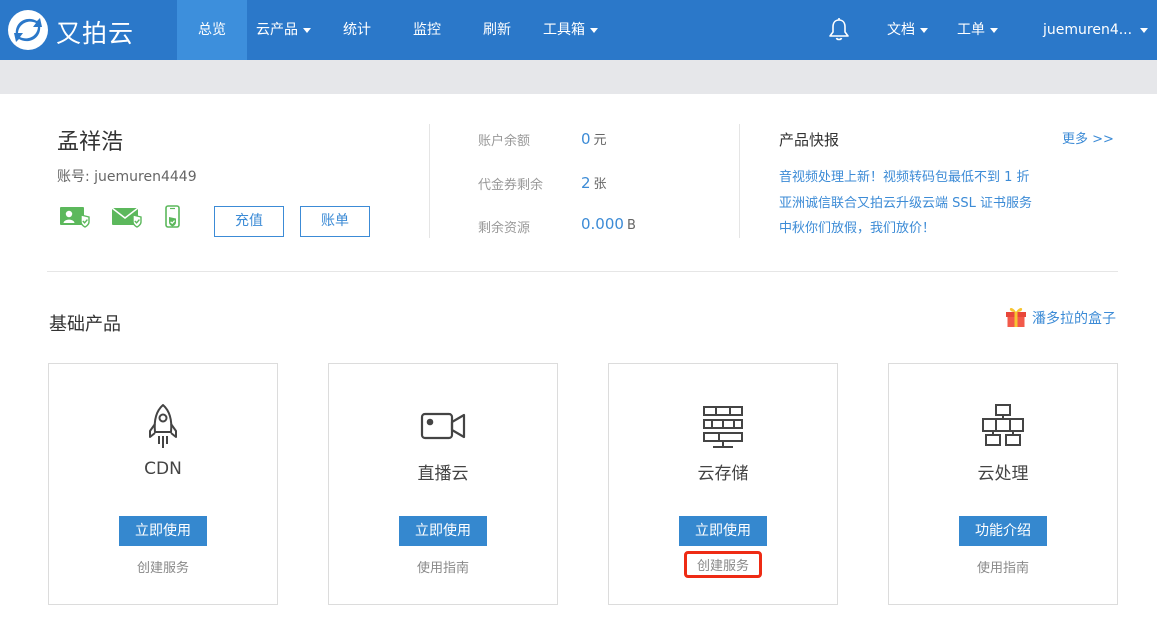 The height and width of the screenshot is (626, 1157). Describe the element at coordinates (163, 469) in the screenshot. I see `product-name: CDN` at that location.